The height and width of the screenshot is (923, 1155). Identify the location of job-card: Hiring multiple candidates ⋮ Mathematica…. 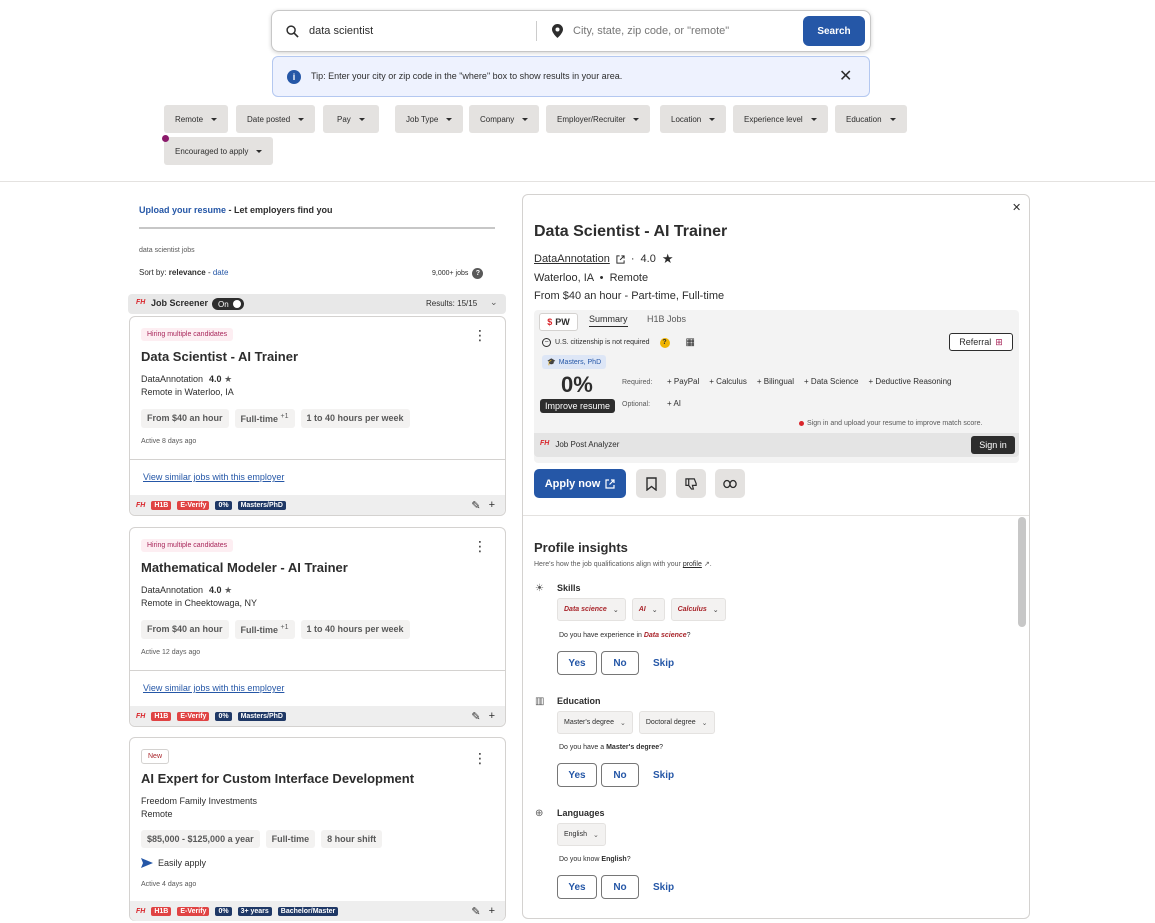
(317, 627).